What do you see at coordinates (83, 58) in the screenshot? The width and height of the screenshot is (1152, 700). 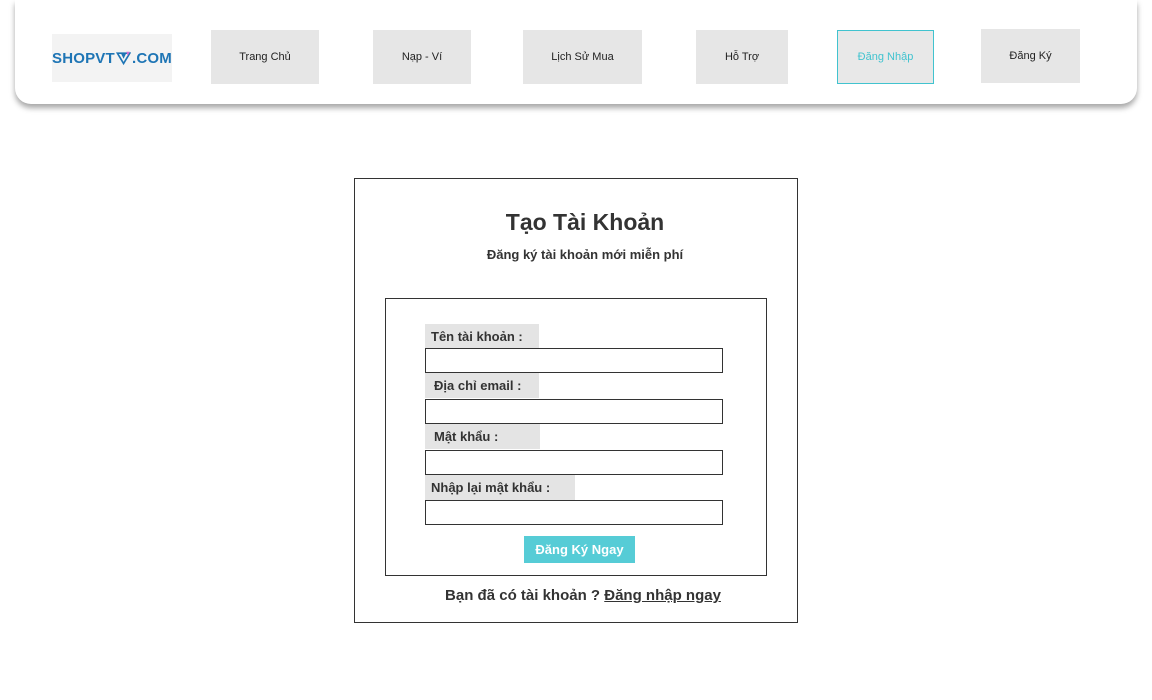 I see `logo-text-prefix: SHOPVT` at bounding box center [83, 58].